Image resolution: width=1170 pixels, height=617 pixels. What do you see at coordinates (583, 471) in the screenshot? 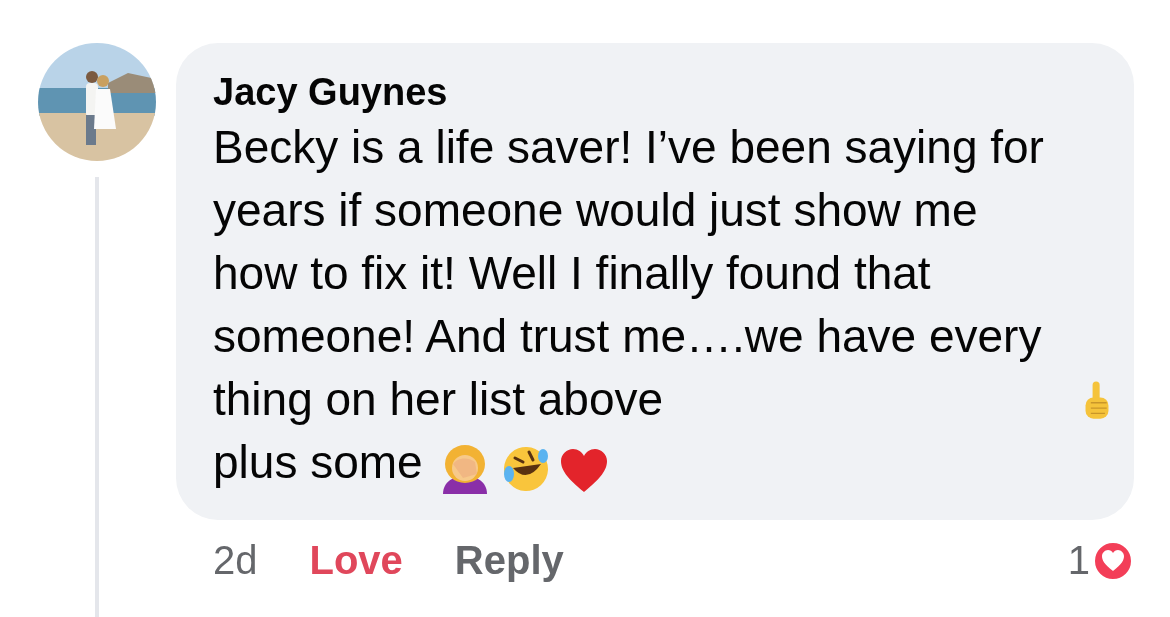
I see `heart-icon` at bounding box center [583, 471].